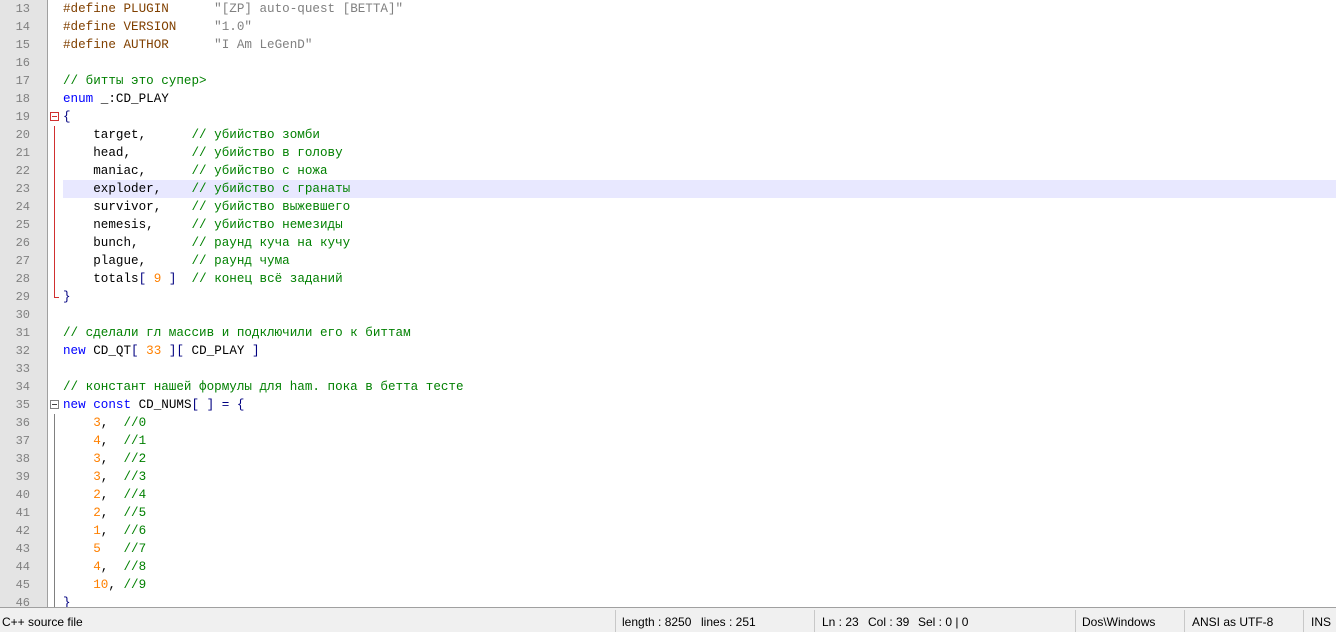  I want to click on code-text: nemesis, // убийство немезиды, so click(699, 225).